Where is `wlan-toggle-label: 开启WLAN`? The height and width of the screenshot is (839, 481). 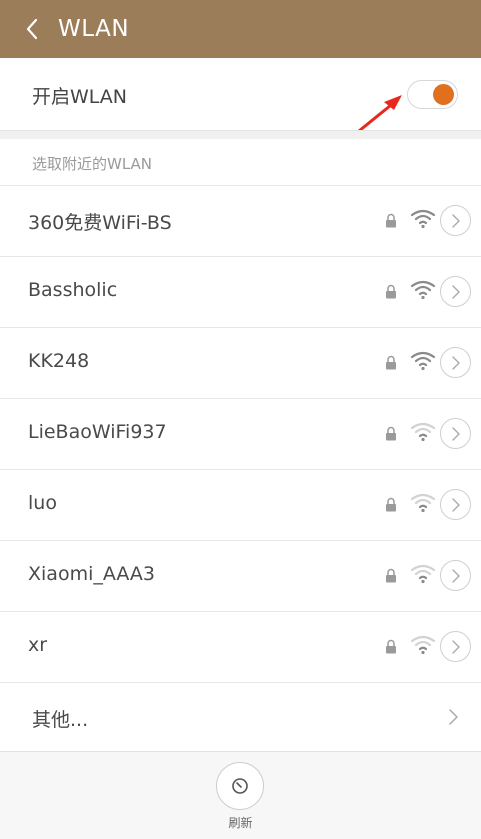 wlan-toggle-label: 开启WLAN is located at coordinates (80, 97).